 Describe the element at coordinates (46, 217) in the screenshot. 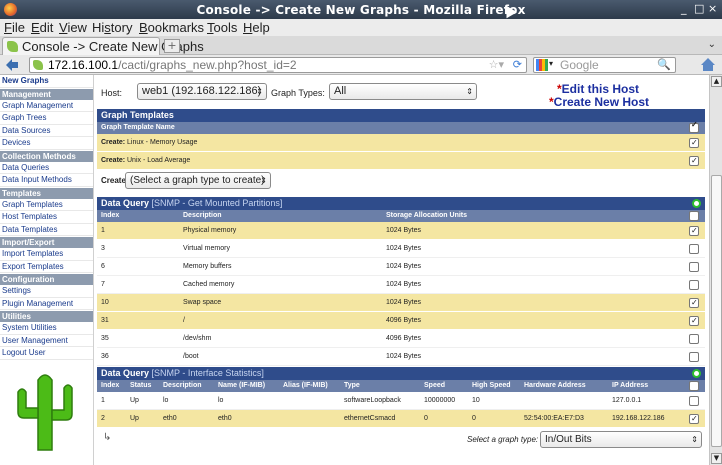

I see `sidebar-item-host-templates: Host Templates` at that location.